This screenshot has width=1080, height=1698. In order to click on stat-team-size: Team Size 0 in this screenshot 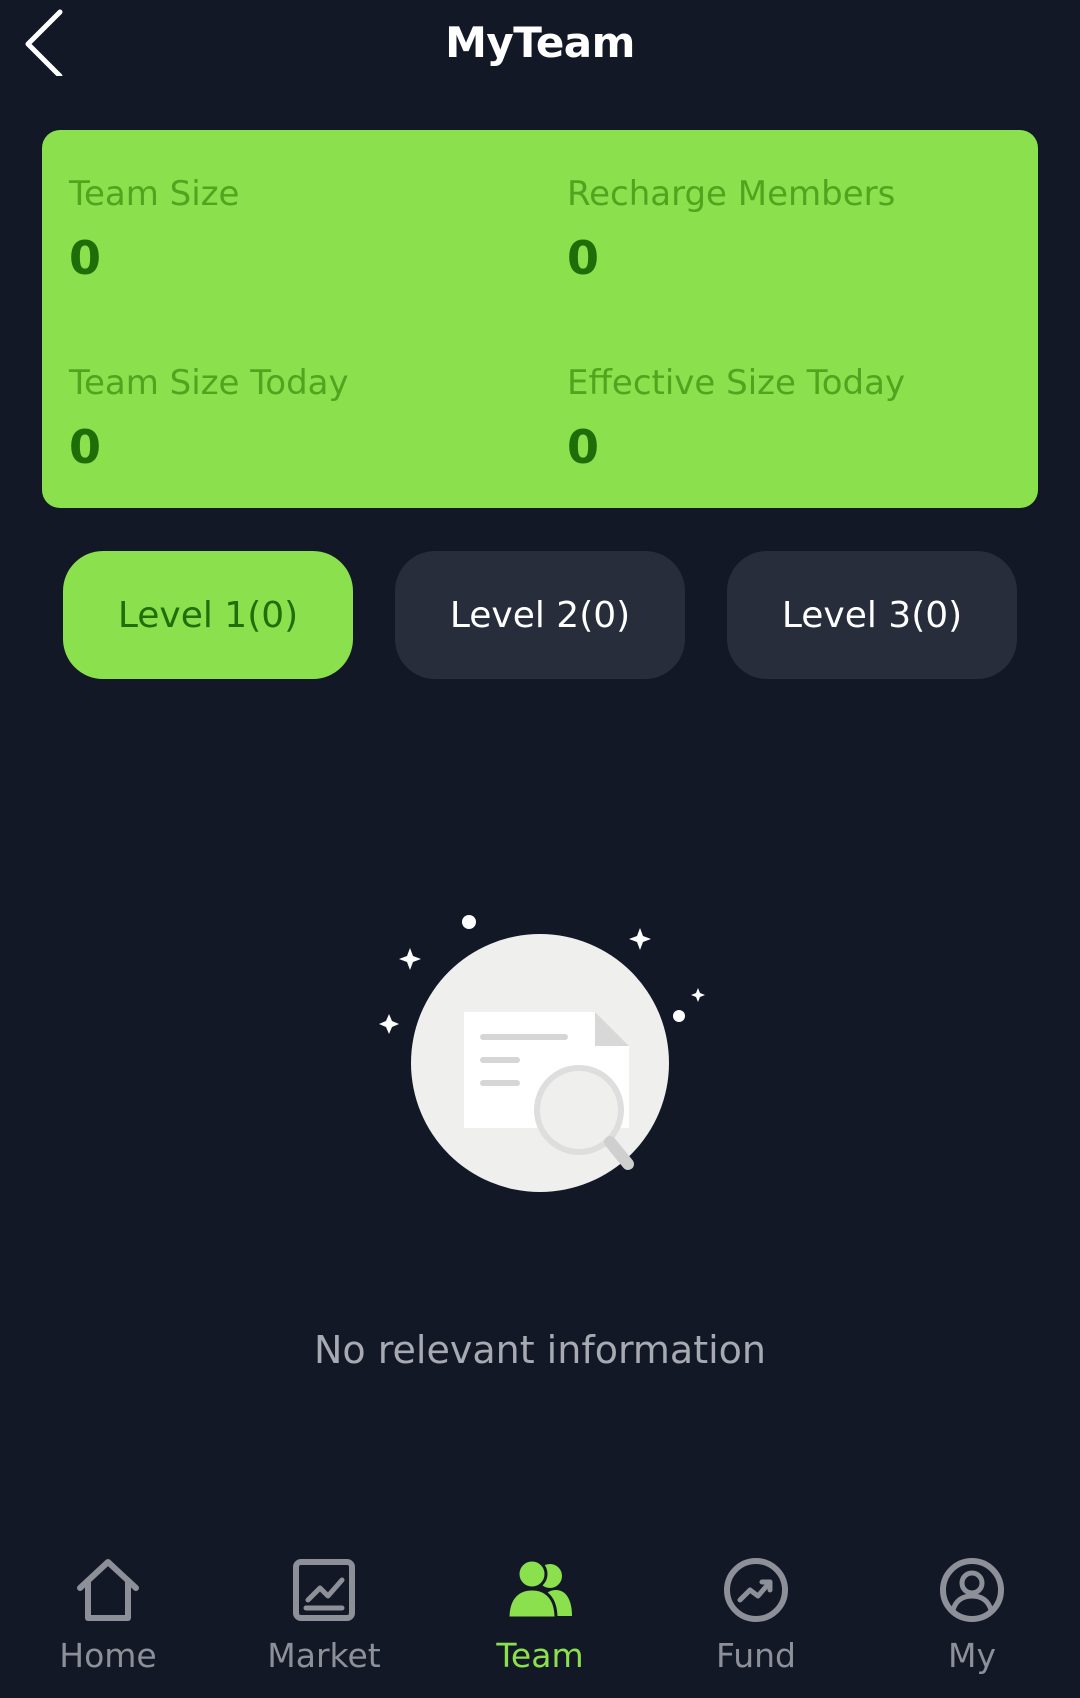, I will do `click(294, 231)`.